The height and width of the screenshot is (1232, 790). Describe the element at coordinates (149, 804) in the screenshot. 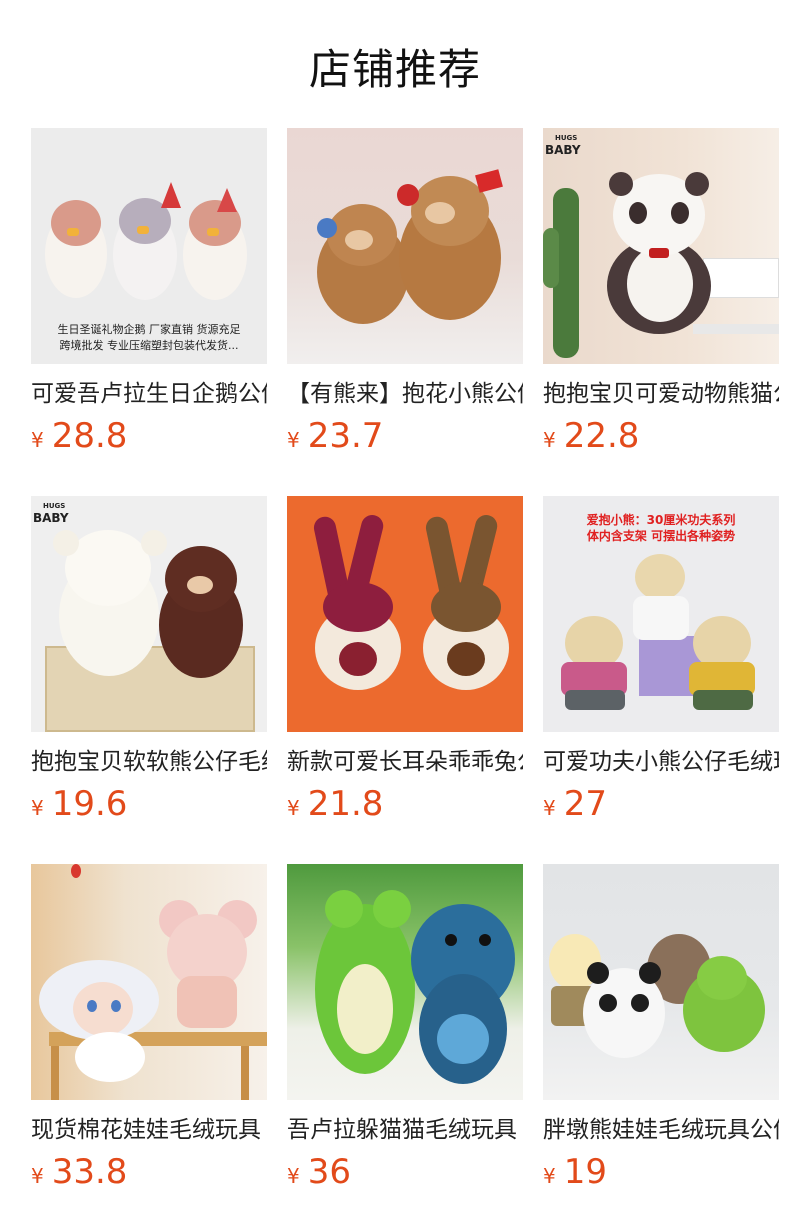

I see `product-price: ¥19.6` at that location.